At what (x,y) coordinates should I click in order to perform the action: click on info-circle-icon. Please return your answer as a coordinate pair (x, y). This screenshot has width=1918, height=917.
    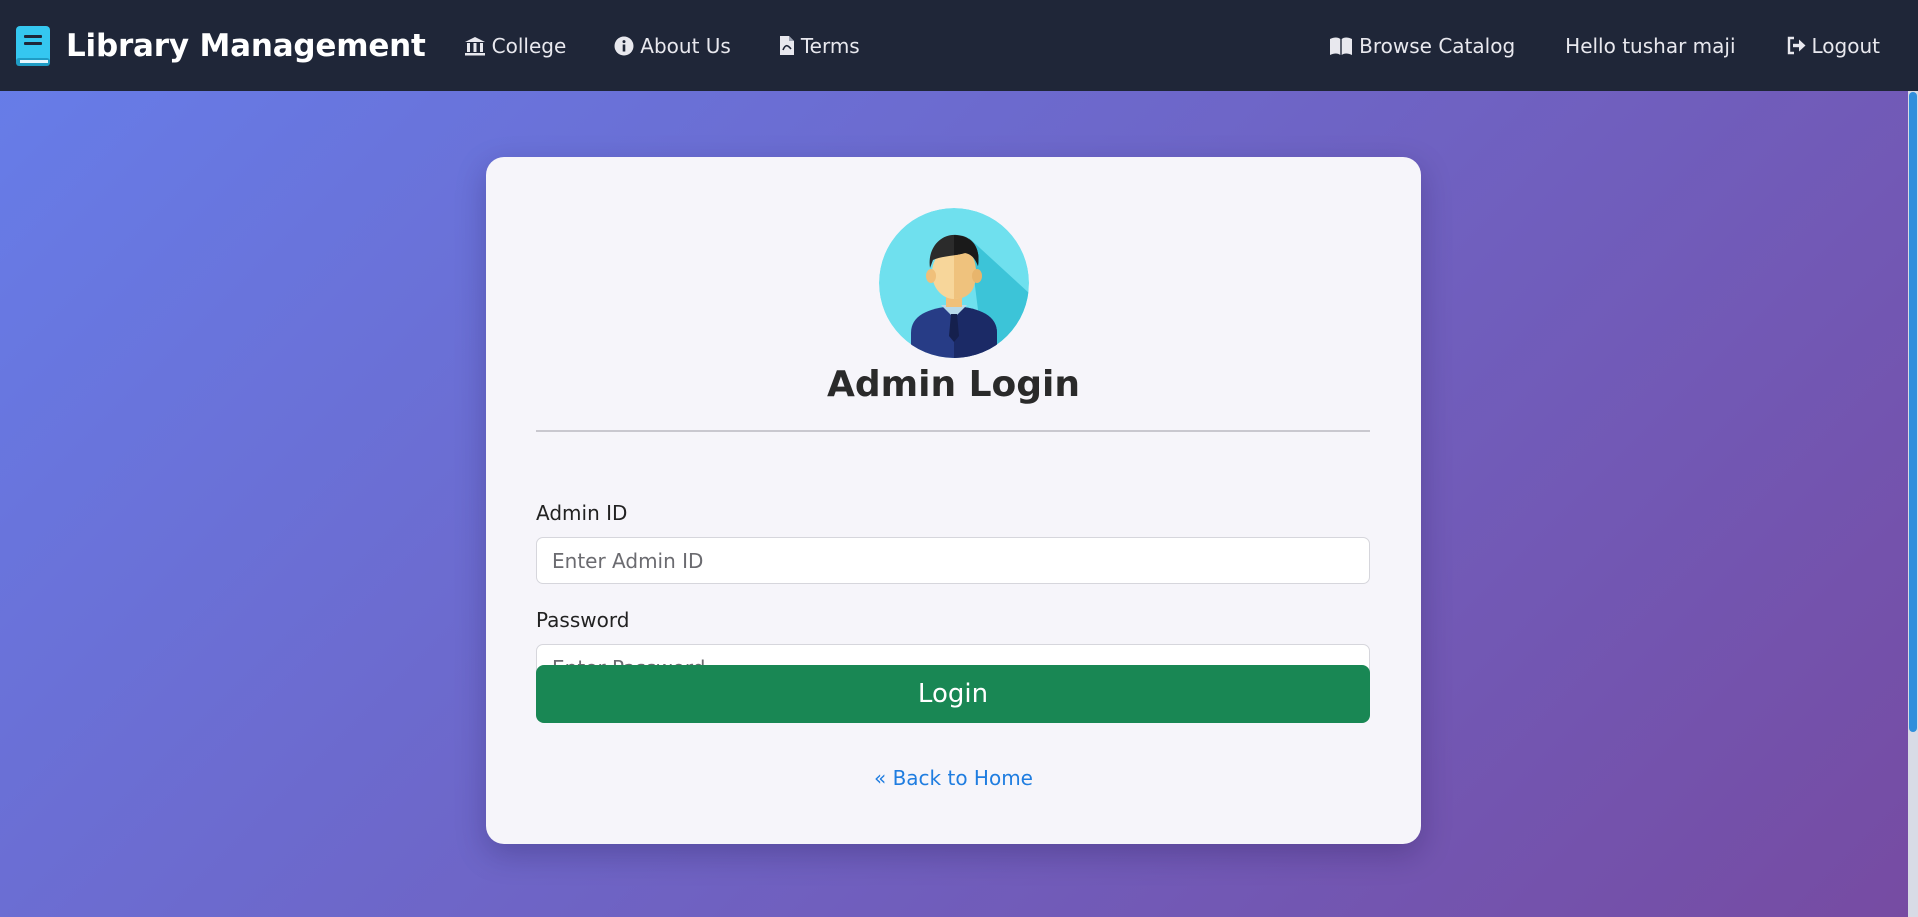
    Looking at the image, I should click on (624, 45).